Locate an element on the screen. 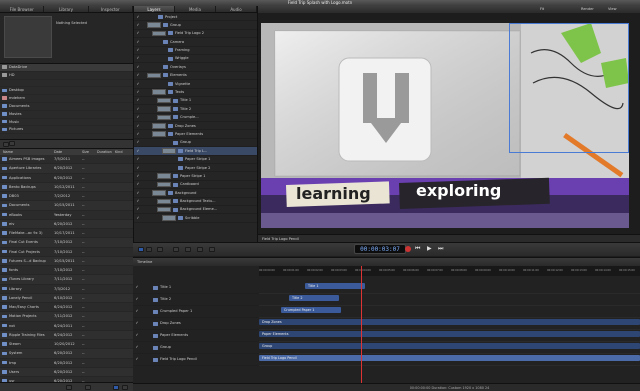  layer-row: ✓ Title 2 is located at coordinates (195, 109).